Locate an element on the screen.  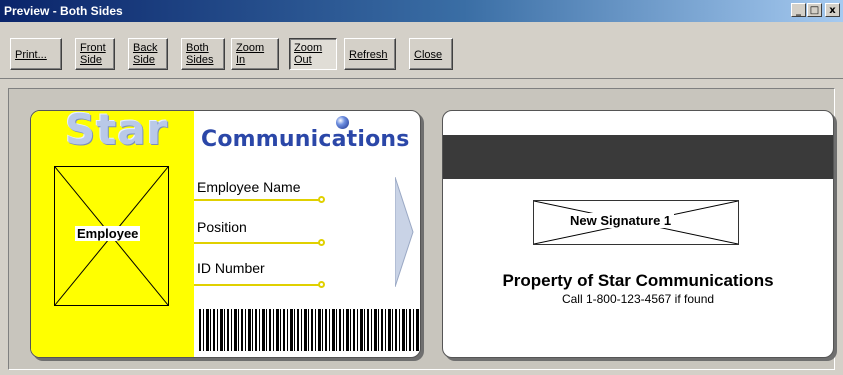
magnetic-strip is located at coordinates (638, 157).